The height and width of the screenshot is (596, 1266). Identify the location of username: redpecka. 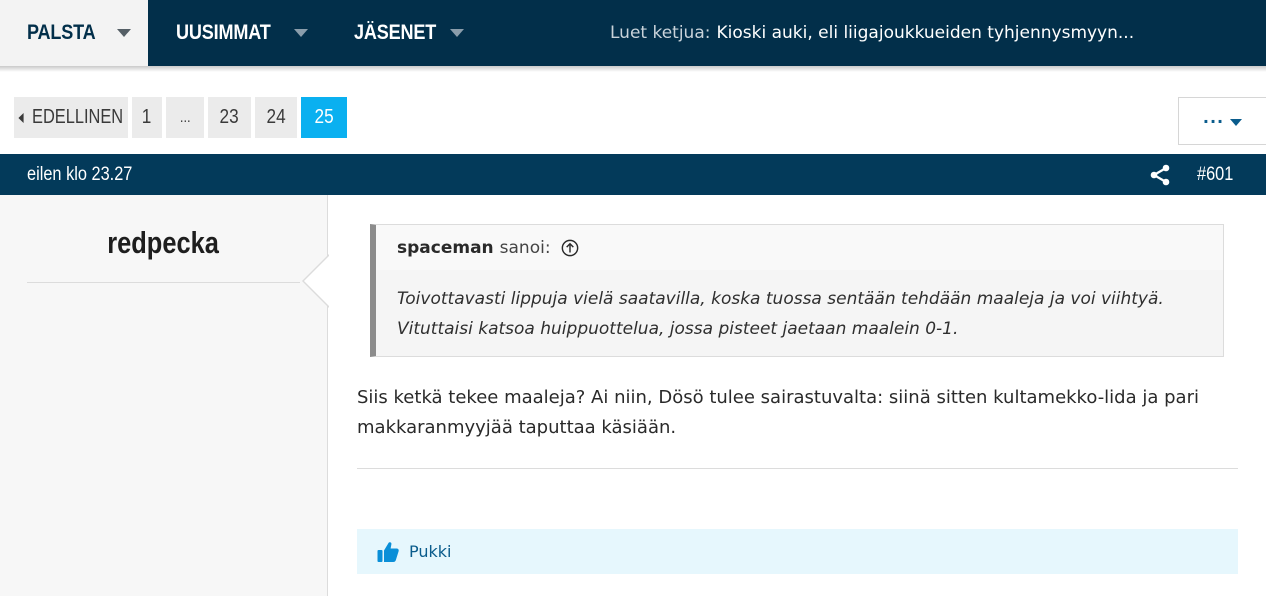
(163, 243).